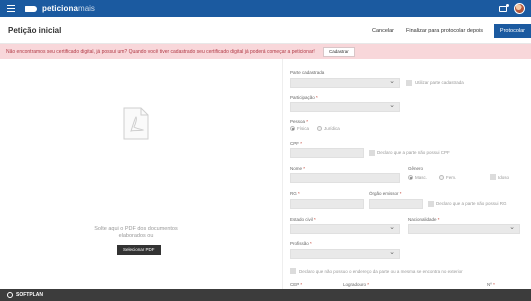 The image size is (531, 301). Describe the element at coordinates (471, 203) in the screenshot. I see `no-rg-label: Declaro que a parte não possui RG` at that location.